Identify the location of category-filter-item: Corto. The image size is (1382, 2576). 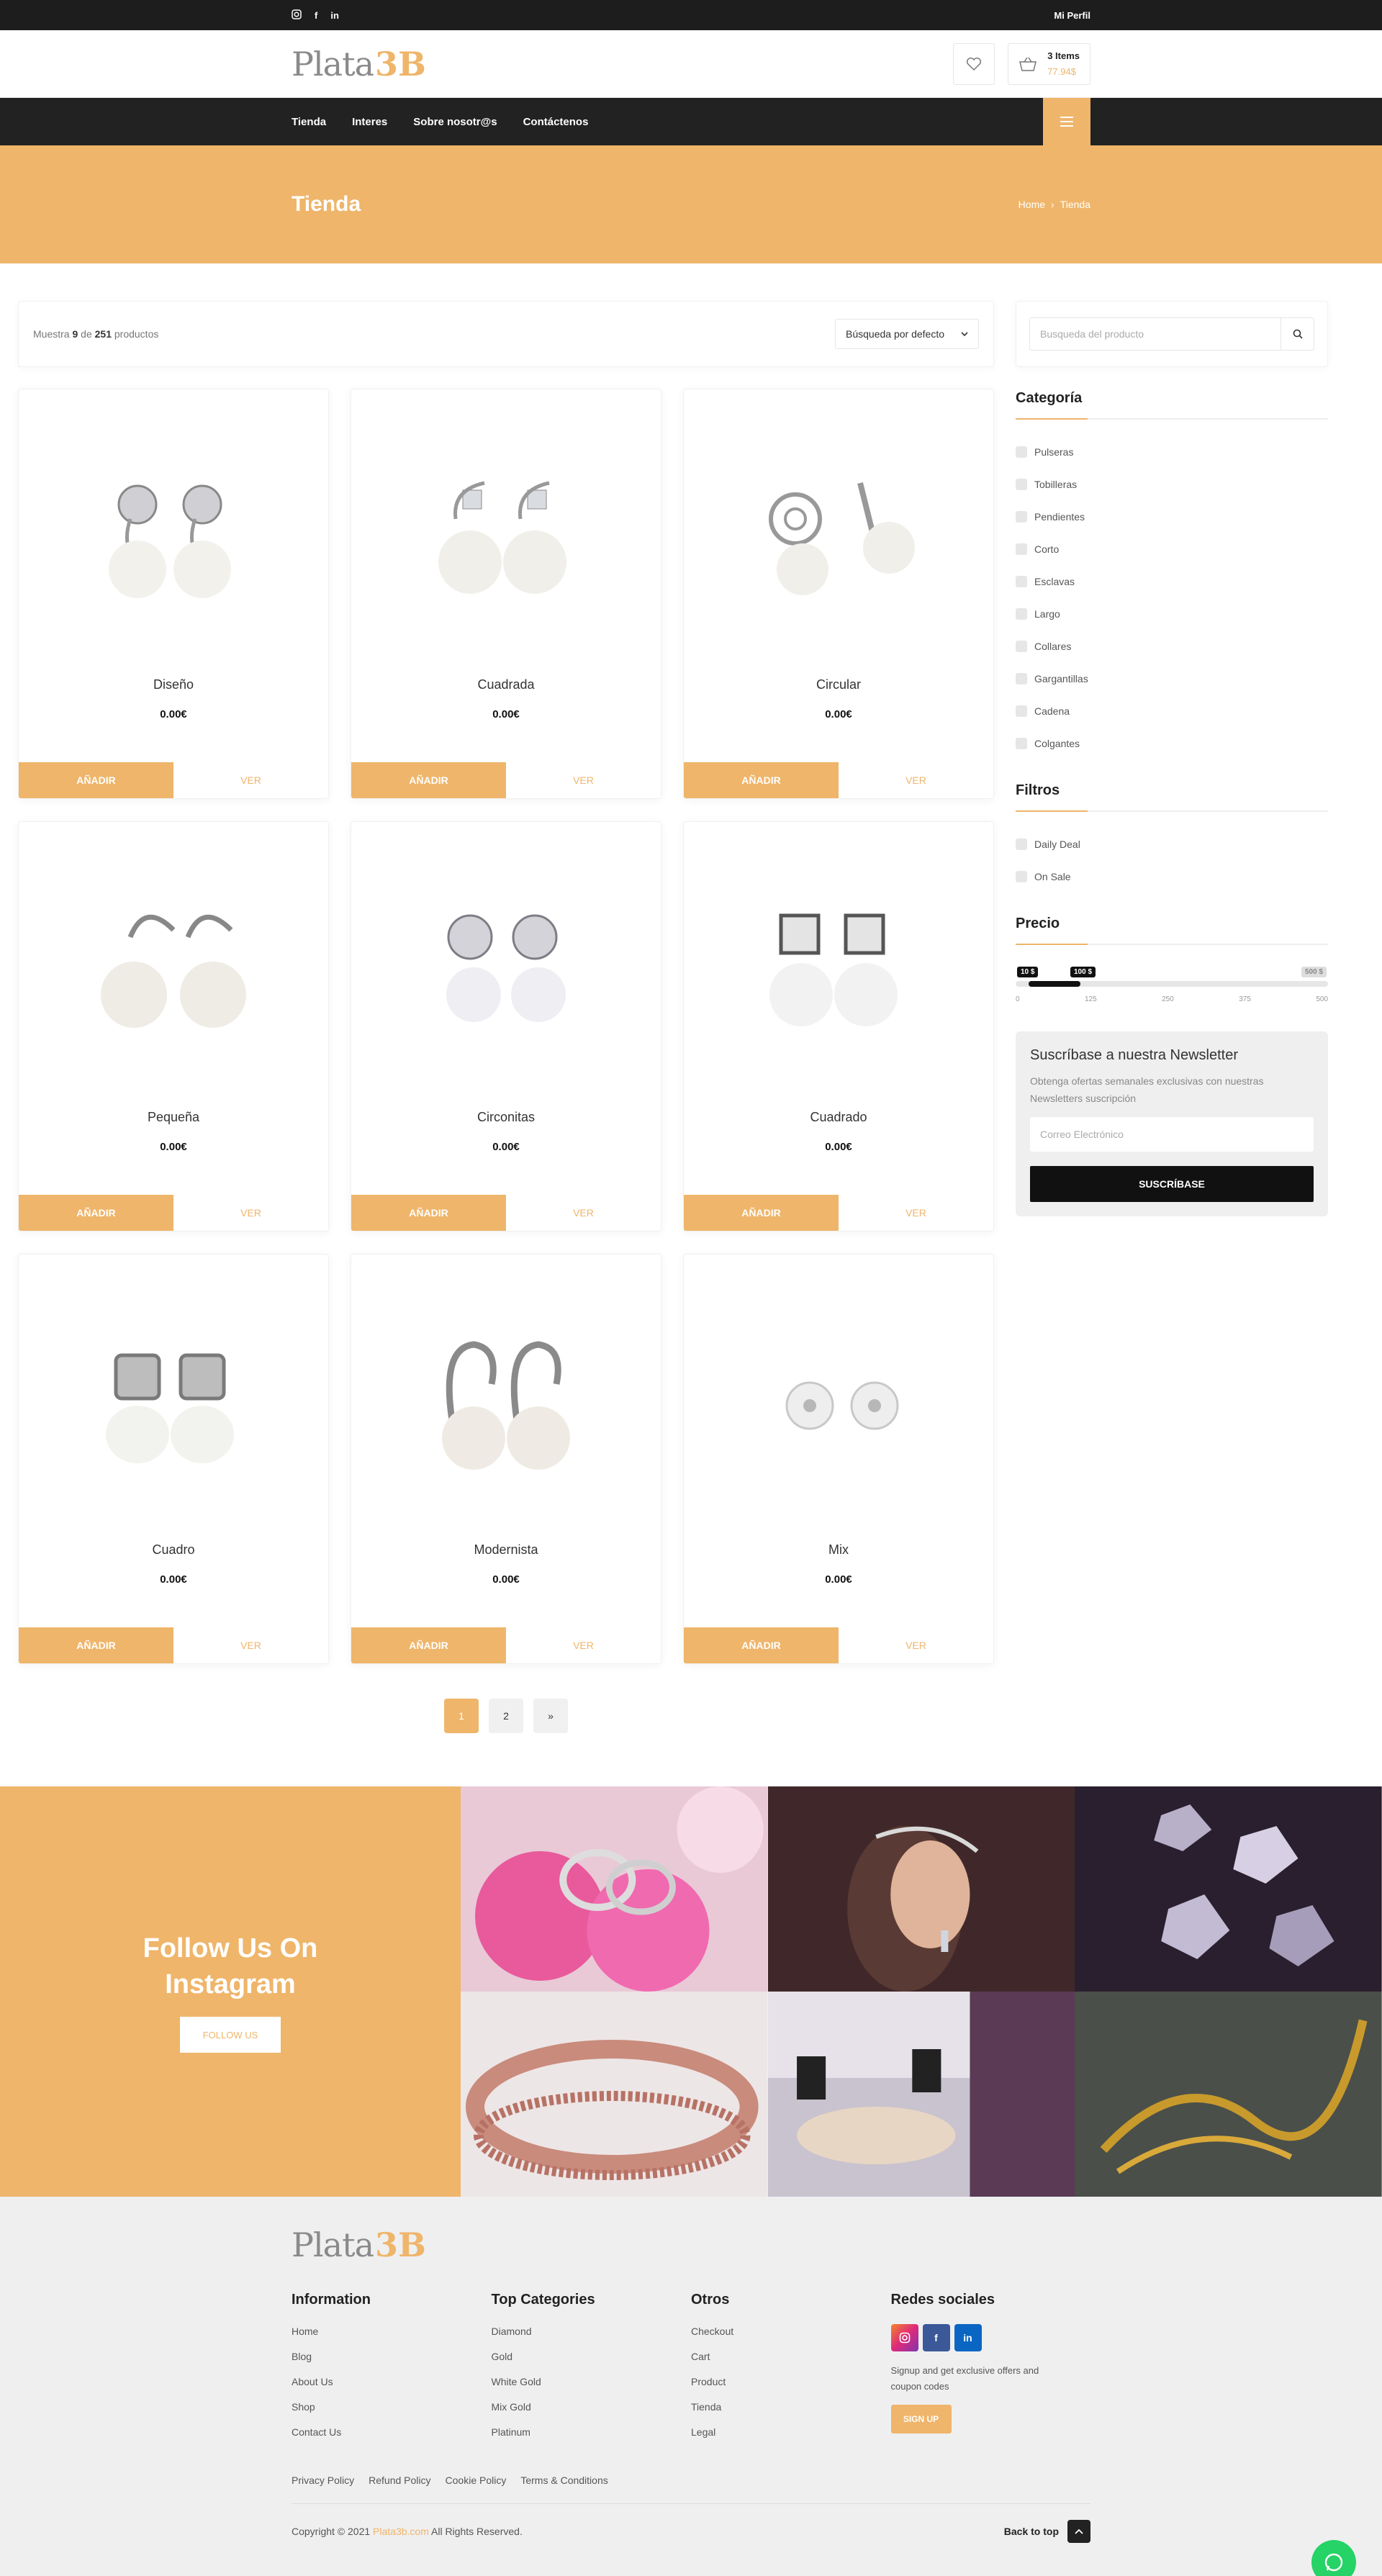
(1172, 549).